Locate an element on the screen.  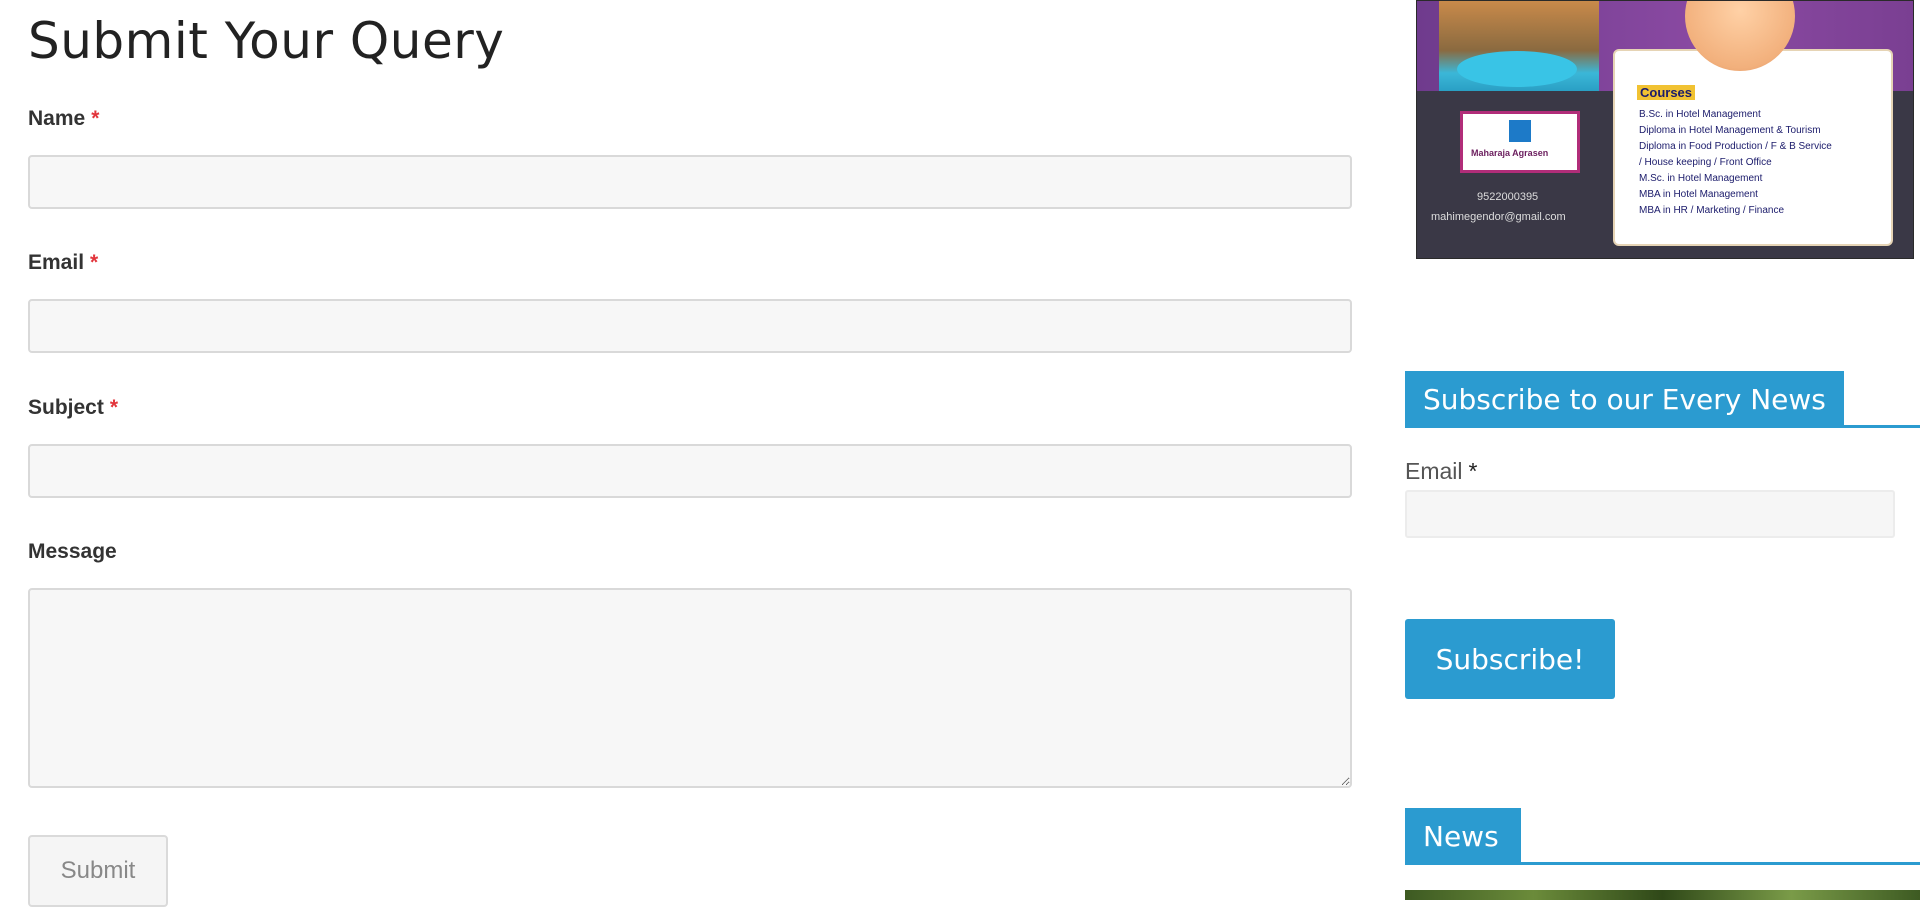
subscribe-button: Subscribe! is located at coordinates (1510, 659).